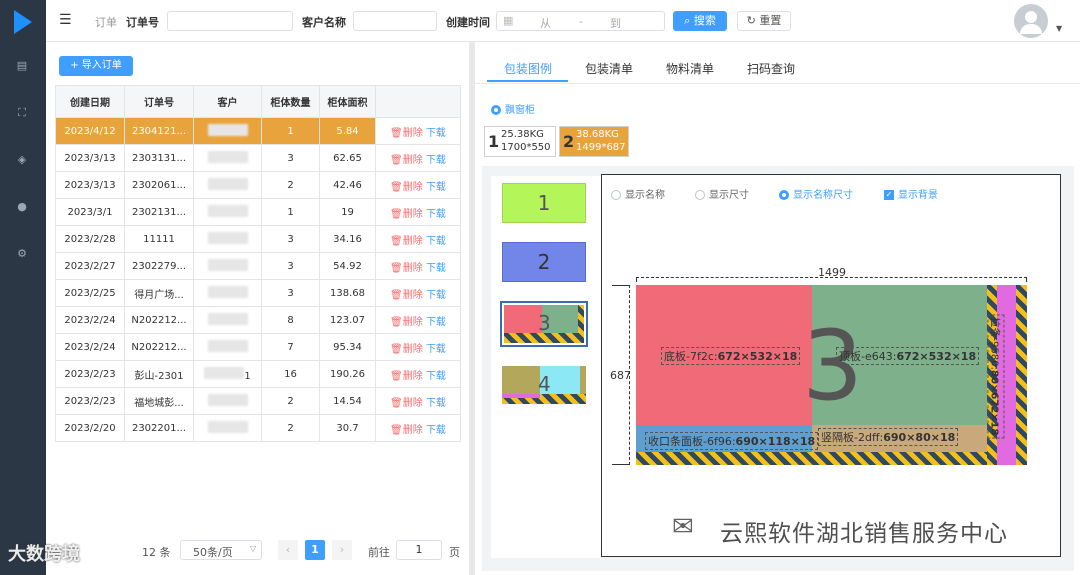 The image size is (1080, 575). Describe the element at coordinates (288, 550) in the screenshot. I see `prev-page-button: ‹` at that location.